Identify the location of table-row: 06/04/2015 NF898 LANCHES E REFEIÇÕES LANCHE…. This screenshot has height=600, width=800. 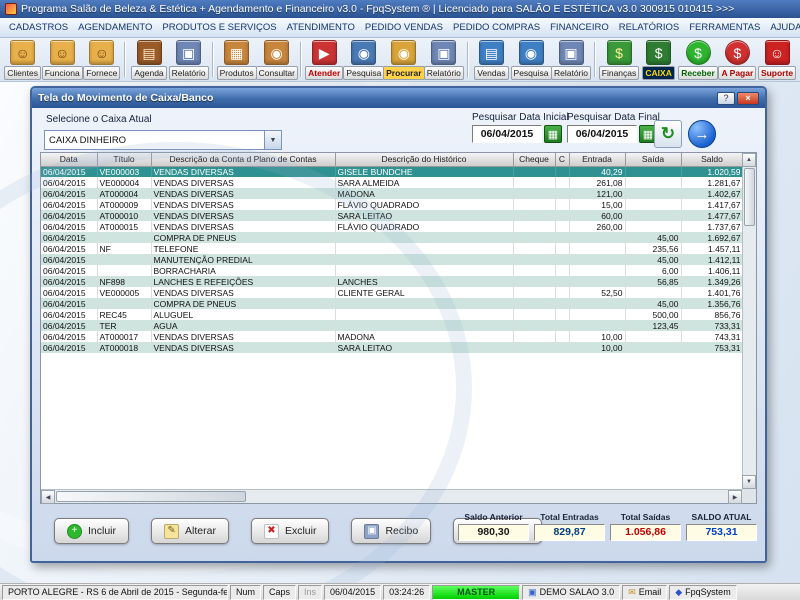
(391, 281).